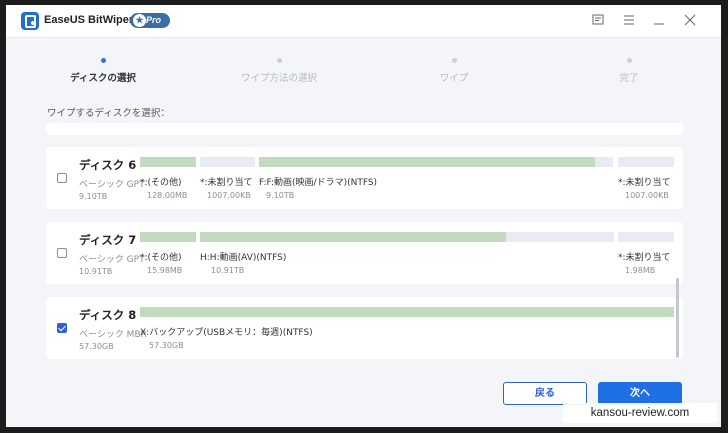 The width and height of the screenshot is (728, 433). I want to click on disk-card-partial, so click(364, 129).